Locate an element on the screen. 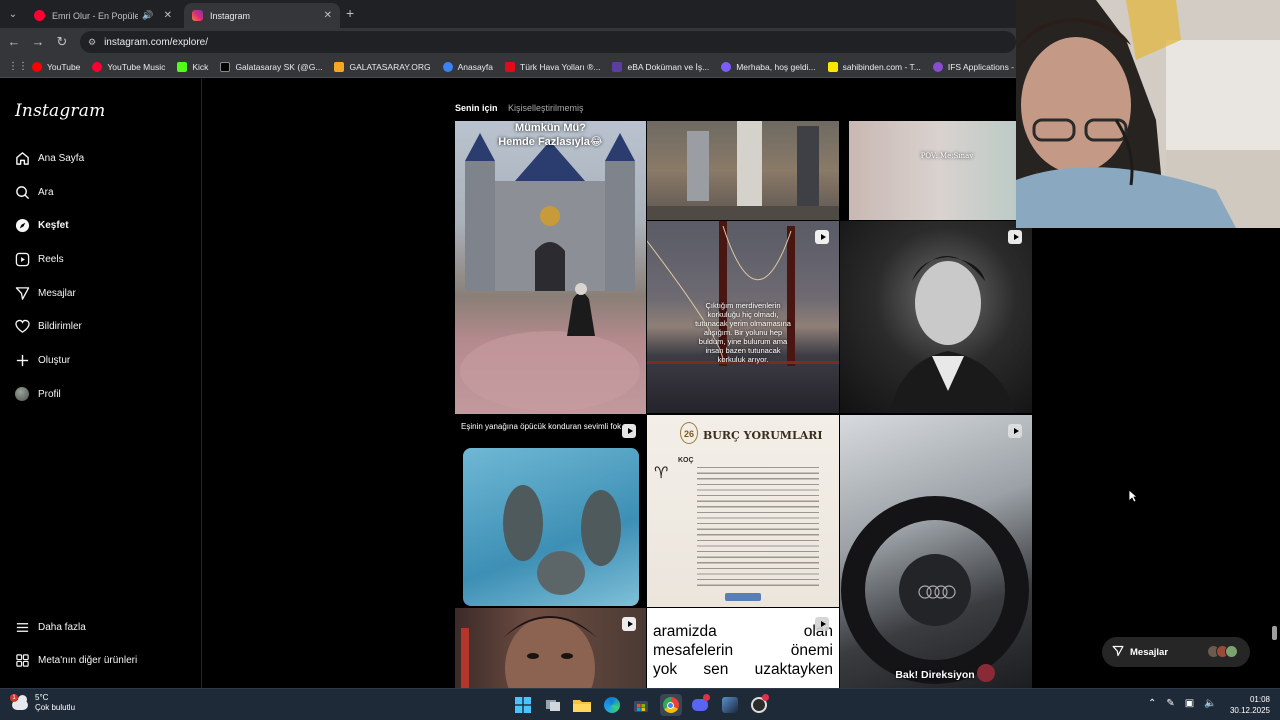 The image size is (1280, 720). tab-for-you: Senin için is located at coordinates (476, 108).